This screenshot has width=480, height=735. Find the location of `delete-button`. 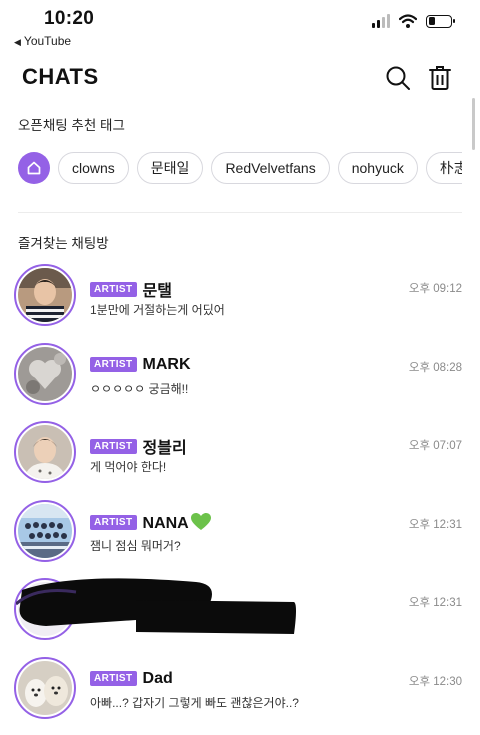

delete-button is located at coordinates (440, 78).